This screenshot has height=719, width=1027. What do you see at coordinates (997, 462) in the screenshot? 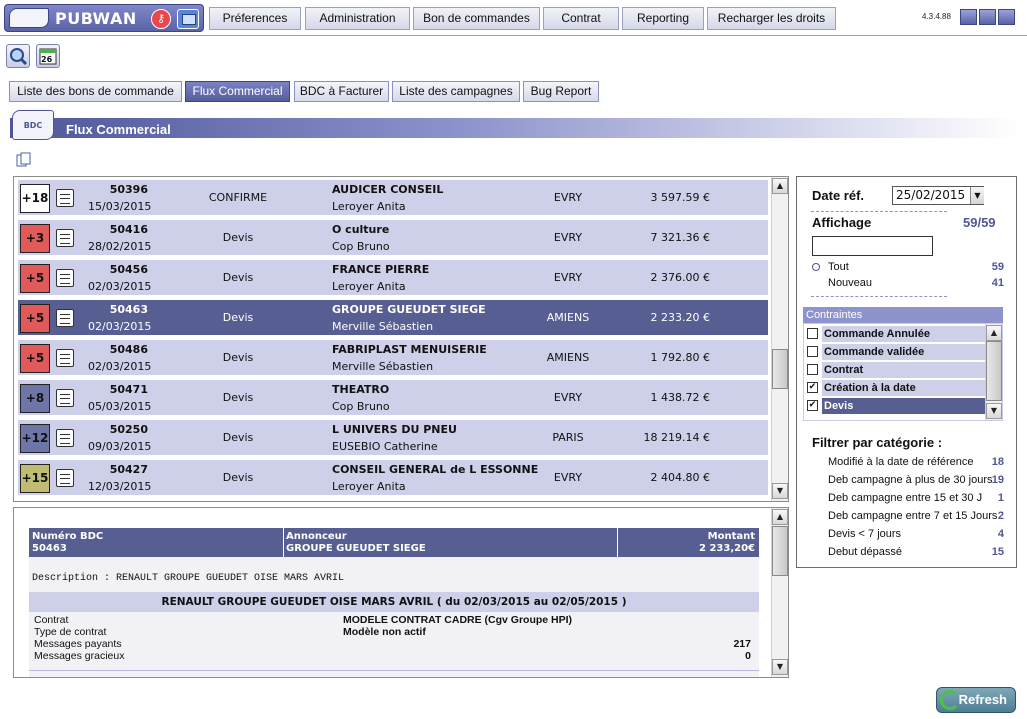
I see `category-count: 18` at bounding box center [997, 462].